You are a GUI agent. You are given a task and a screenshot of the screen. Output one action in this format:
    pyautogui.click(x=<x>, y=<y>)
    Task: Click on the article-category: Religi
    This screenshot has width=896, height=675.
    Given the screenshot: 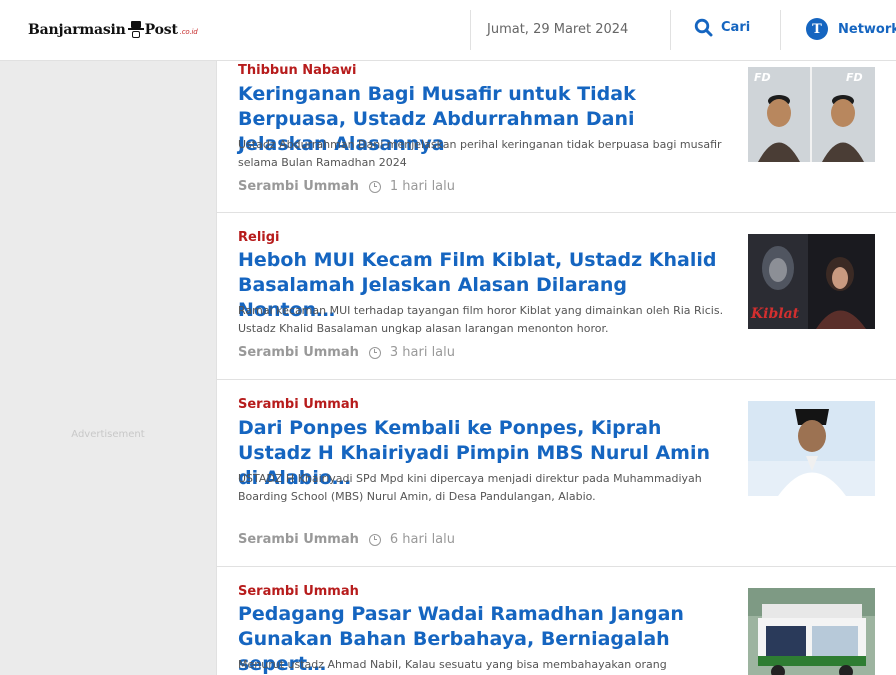 What is the action you would take?
    pyautogui.click(x=259, y=237)
    